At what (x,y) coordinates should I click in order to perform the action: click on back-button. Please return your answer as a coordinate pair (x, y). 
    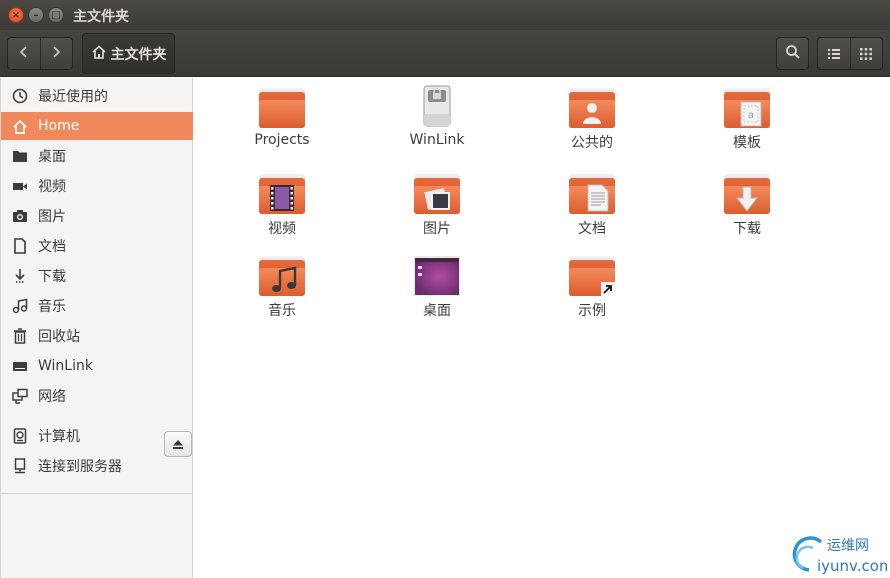
    Looking at the image, I should click on (24, 53).